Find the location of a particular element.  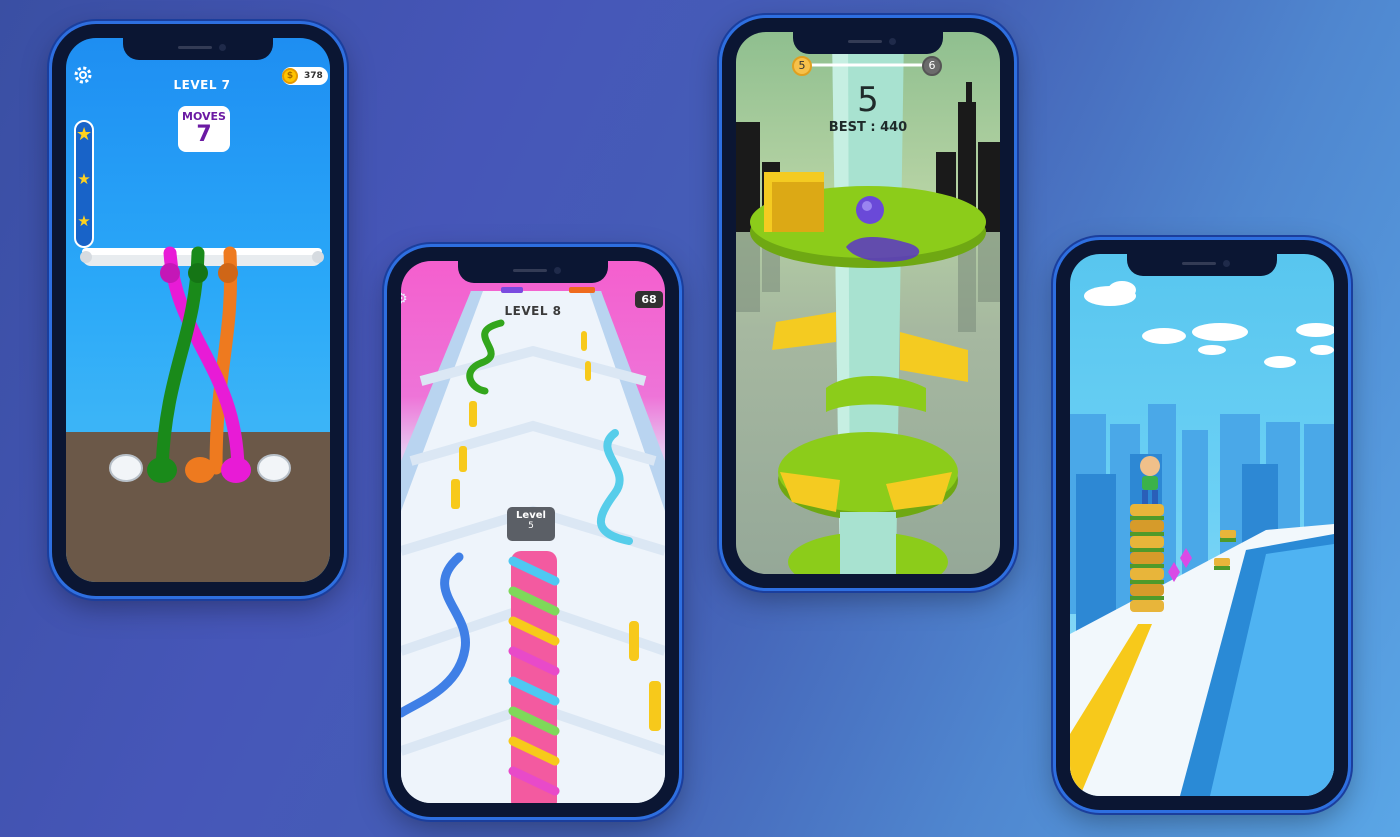

runner-city-scene is located at coordinates (1202, 525).